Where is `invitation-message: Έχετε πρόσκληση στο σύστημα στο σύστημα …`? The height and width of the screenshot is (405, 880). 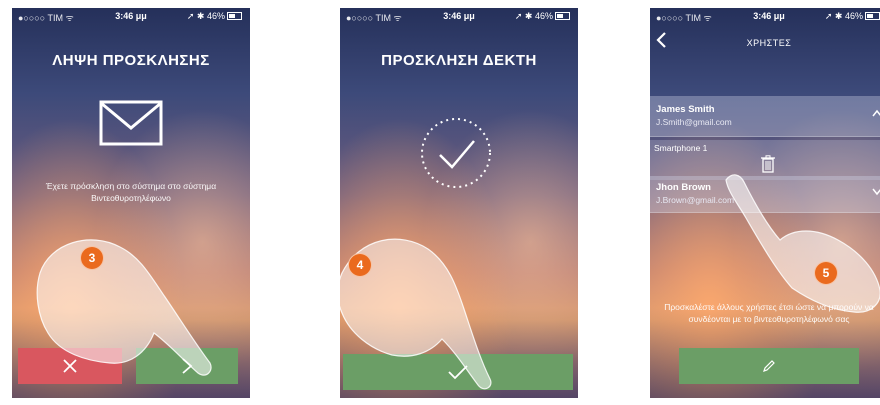 invitation-message: Έχετε πρόσκληση στο σύστημα στο σύστημα … is located at coordinates (131, 192).